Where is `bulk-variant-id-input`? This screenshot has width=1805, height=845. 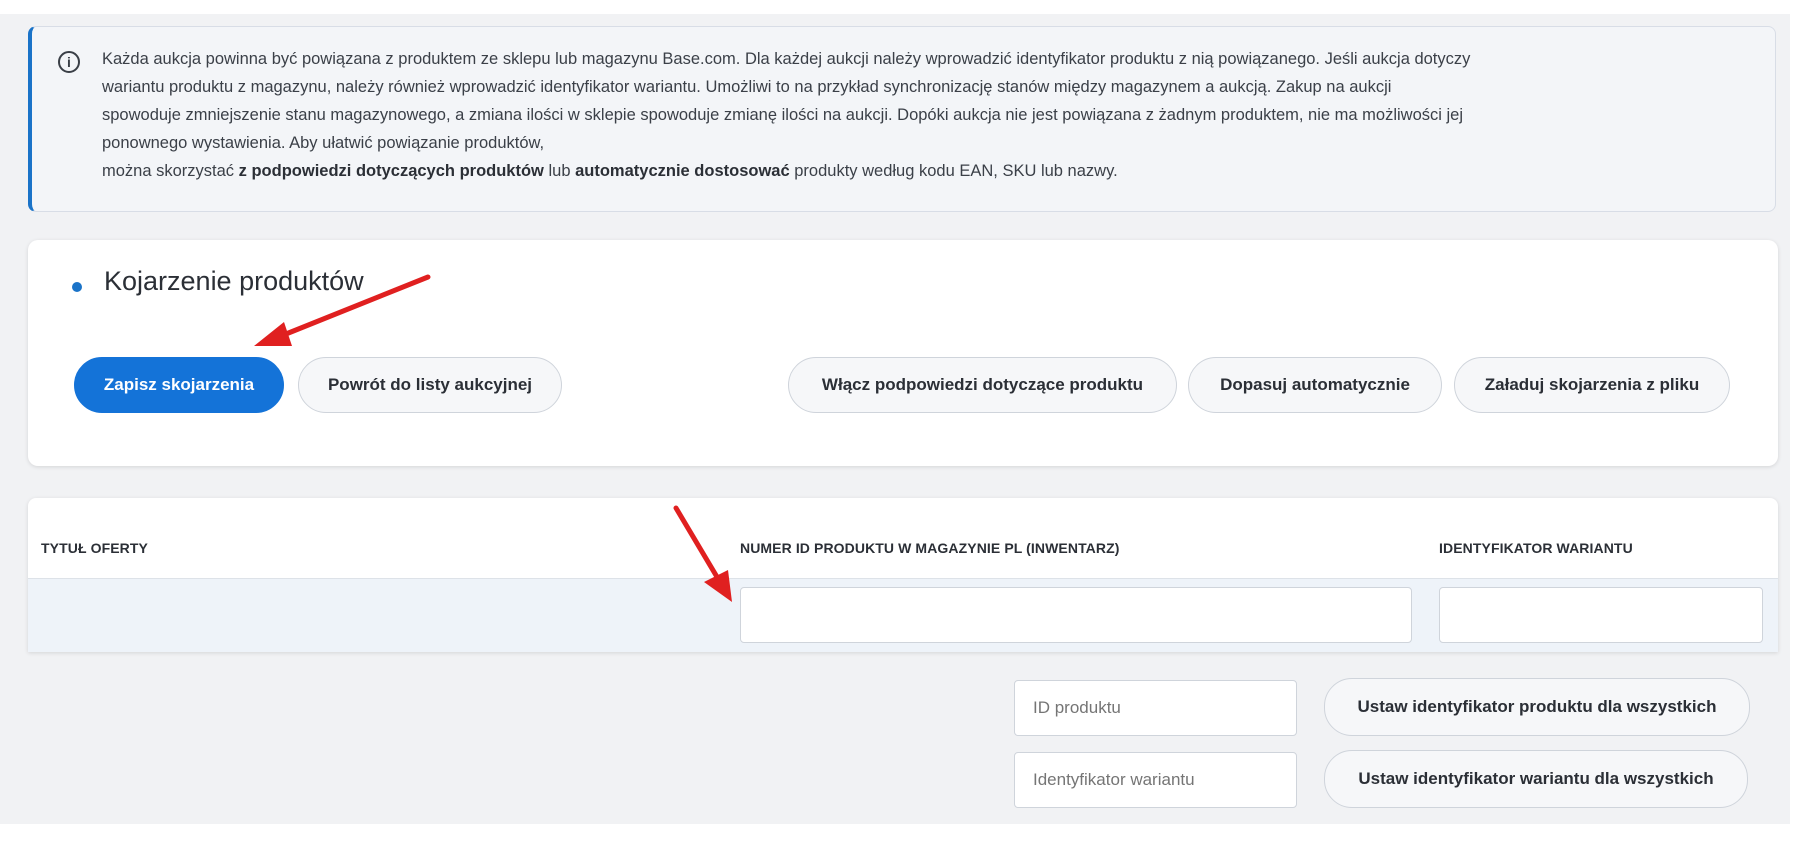
bulk-variant-id-input is located at coordinates (1155, 780).